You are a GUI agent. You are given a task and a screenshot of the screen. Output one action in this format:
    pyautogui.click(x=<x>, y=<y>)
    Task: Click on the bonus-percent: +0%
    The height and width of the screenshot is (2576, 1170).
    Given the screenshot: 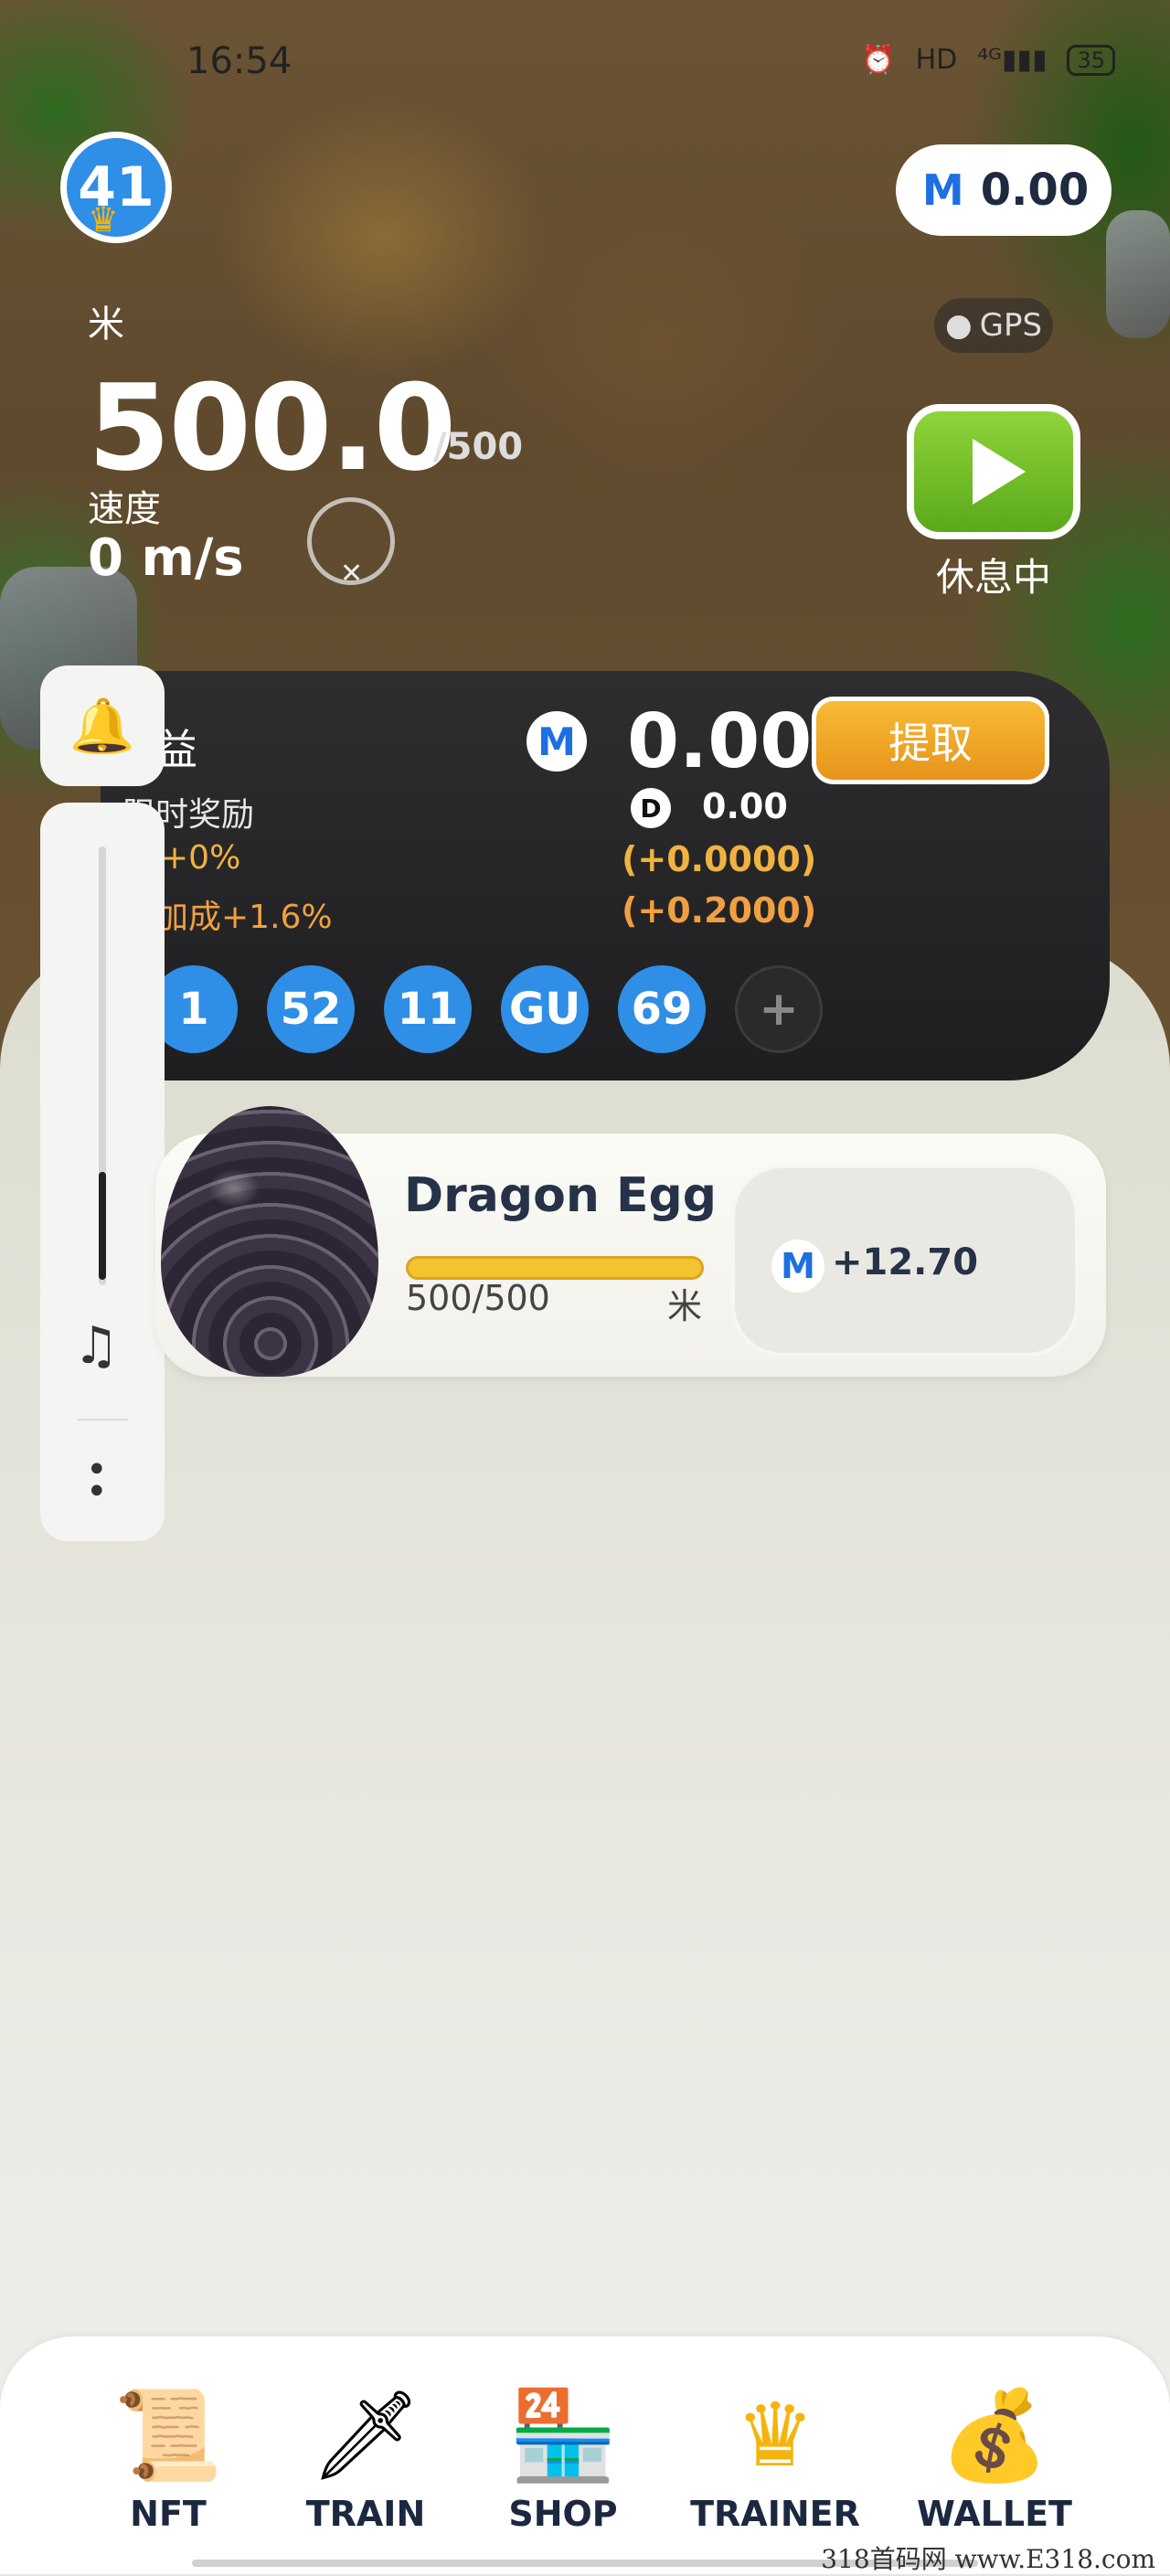 What is the action you would take?
    pyautogui.click(x=201, y=858)
    